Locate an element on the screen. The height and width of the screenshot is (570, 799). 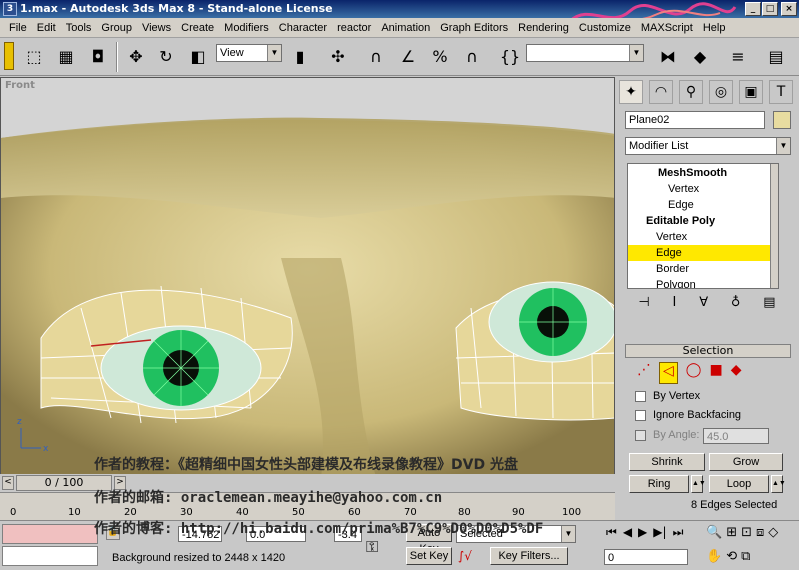
go-to-start-icon: ⏮ is located at coordinates (611, 534).